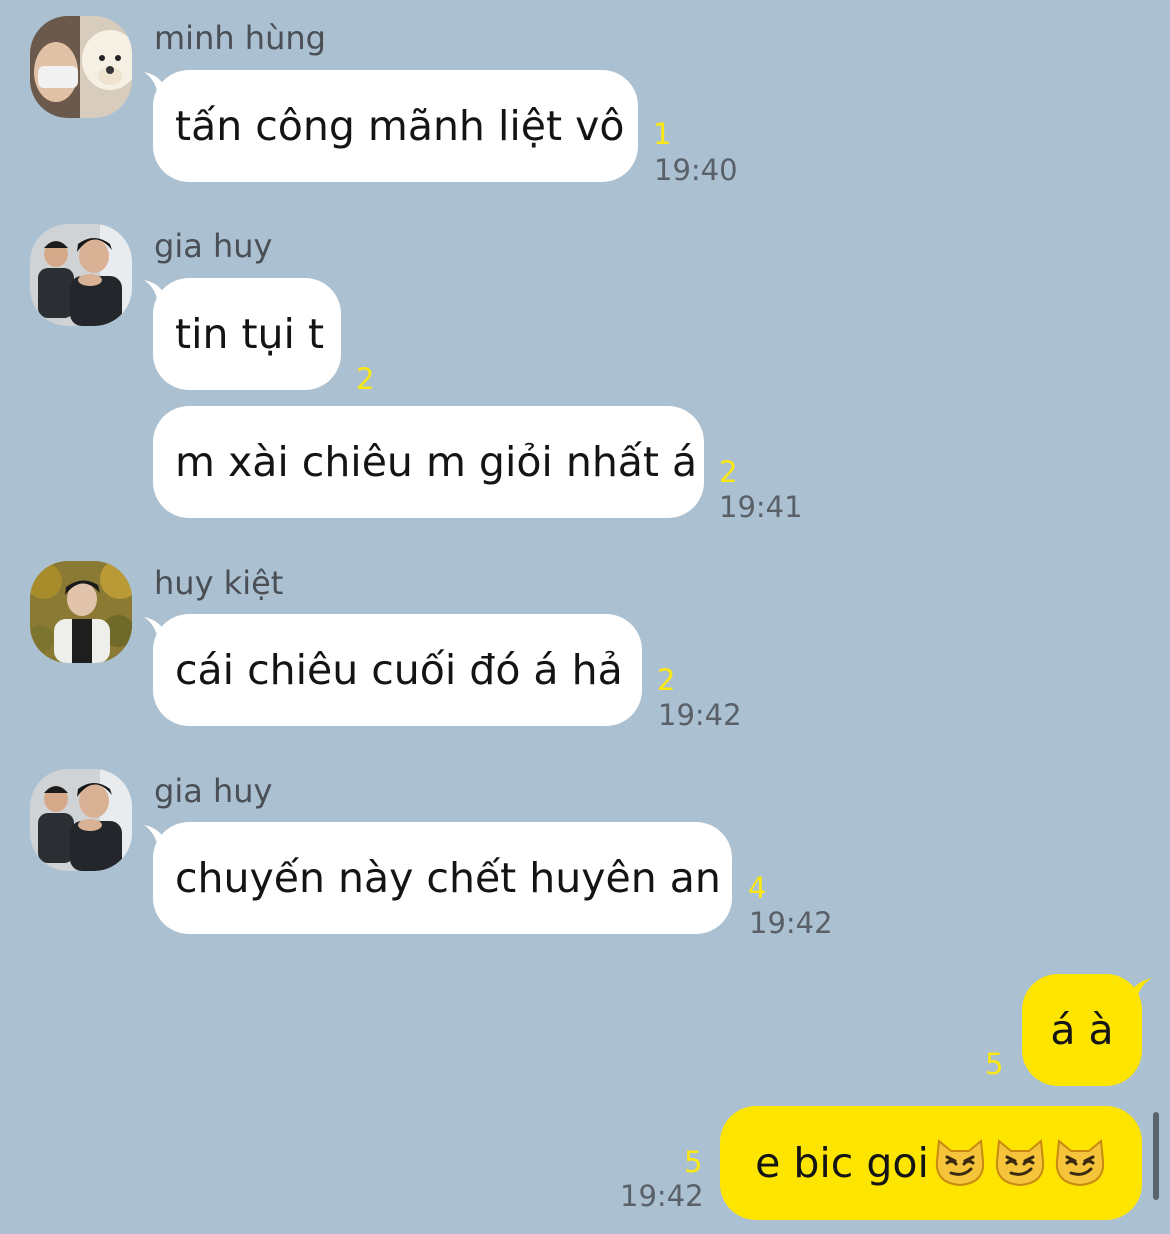  Describe the element at coordinates (842, 1163) in the screenshot. I see `message-text: e bic goi` at that location.